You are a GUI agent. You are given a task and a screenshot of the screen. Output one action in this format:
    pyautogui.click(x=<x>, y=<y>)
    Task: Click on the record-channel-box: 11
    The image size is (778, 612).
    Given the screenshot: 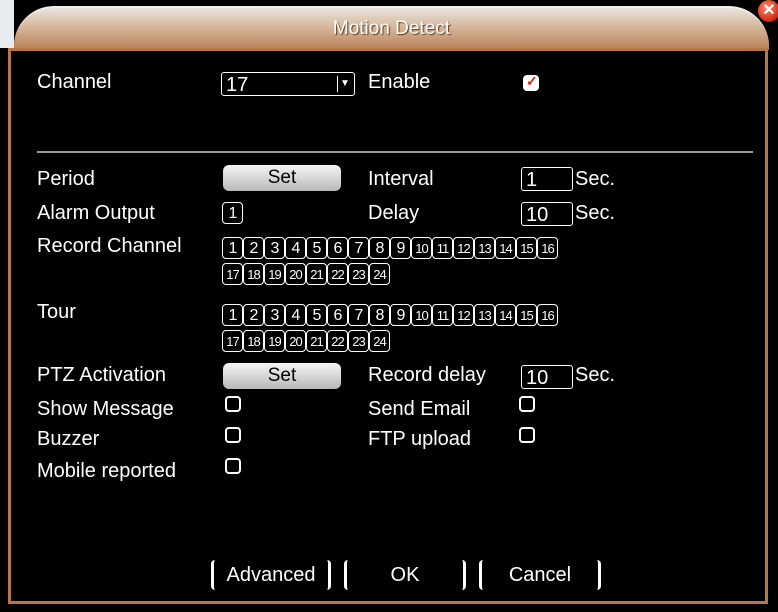 What is the action you would take?
    pyautogui.click(x=442, y=248)
    